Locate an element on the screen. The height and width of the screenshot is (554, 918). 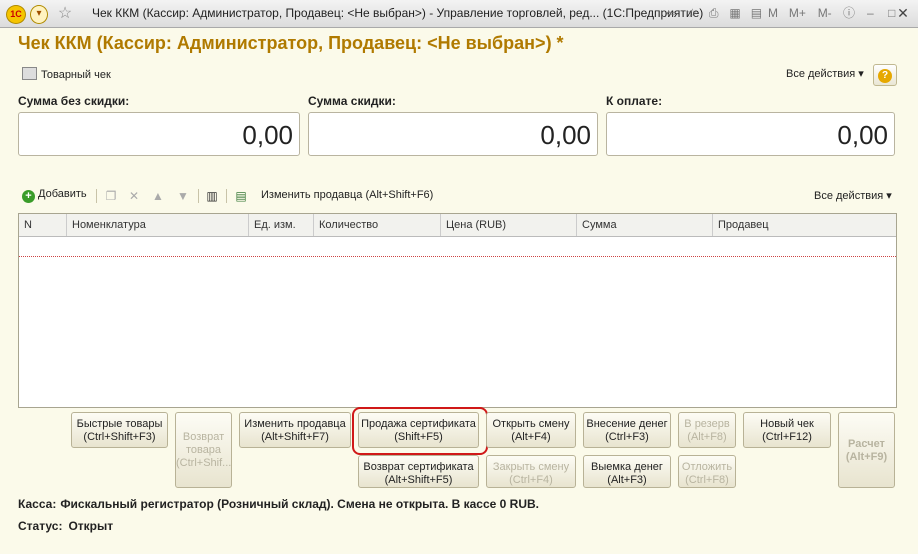
col-n: N is located at coordinates (43, 225).